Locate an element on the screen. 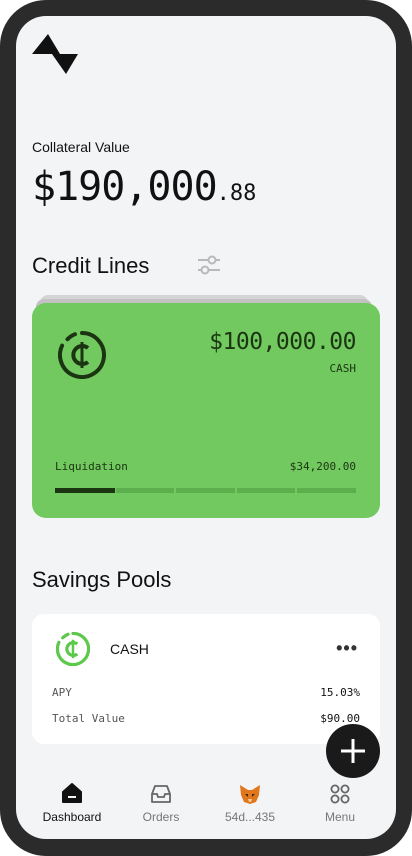  collateral-cents: .88 is located at coordinates (236, 193).